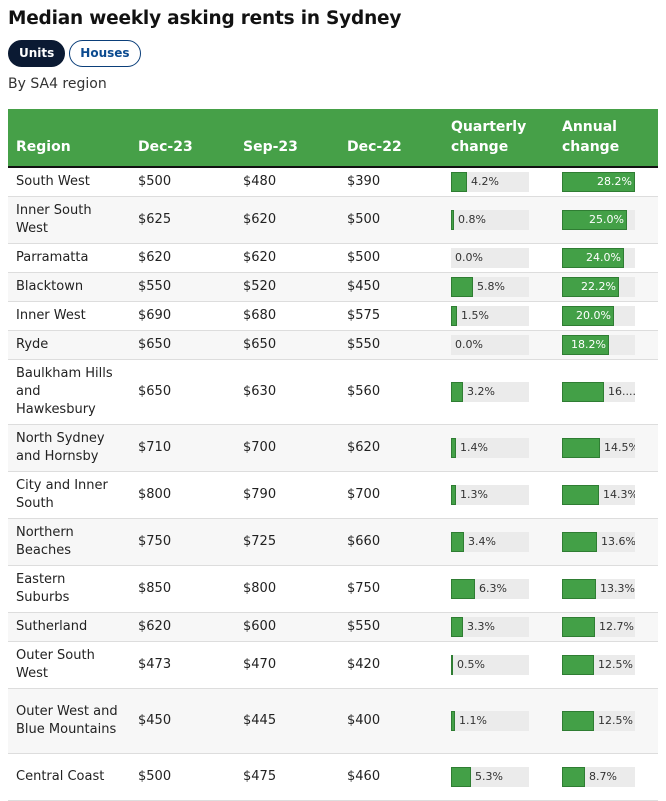 The height and width of the screenshot is (801, 666). I want to click on annual-label: 20.0%, so click(593, 315).